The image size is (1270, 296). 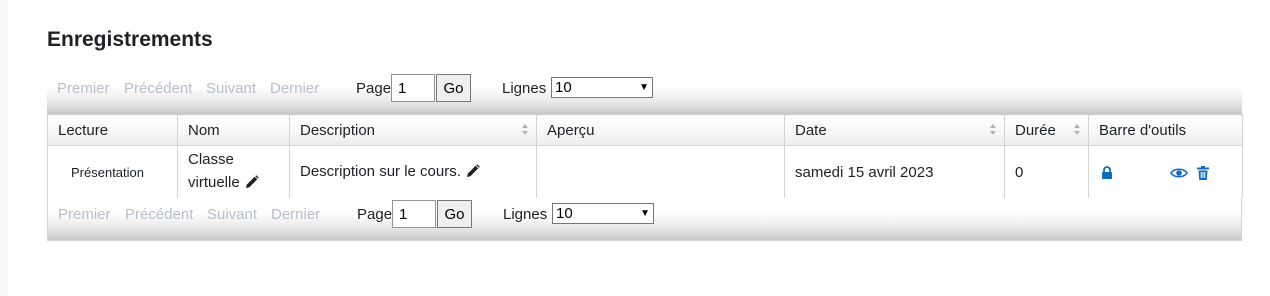 What do you see at coordinates (252, 184) in the screenshot?
I see `edit-name-pencil-icon` at bounding box center [252, 184].